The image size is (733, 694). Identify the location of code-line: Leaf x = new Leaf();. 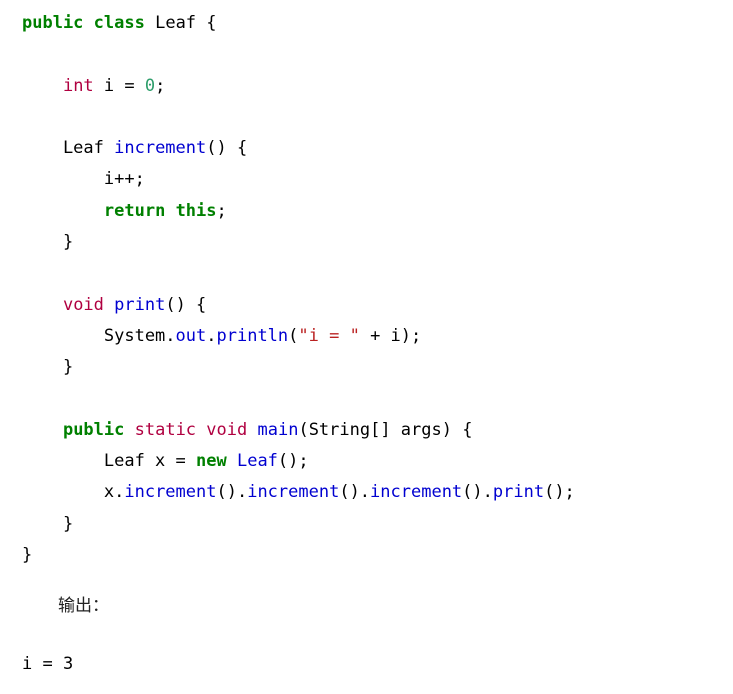
(366, 461).